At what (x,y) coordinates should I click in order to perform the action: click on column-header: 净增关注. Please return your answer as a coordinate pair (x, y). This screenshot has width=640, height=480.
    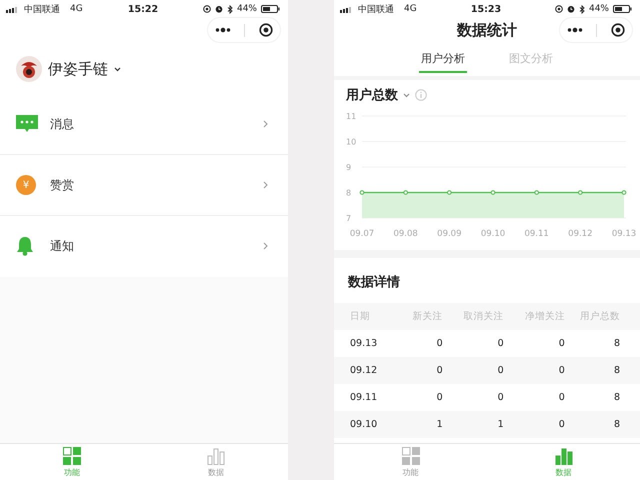
    Looking at the image, I should click on (544, 316).